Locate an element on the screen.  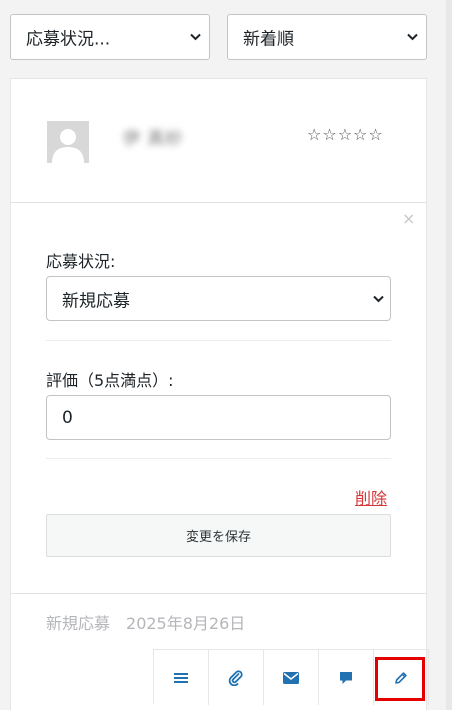
paperclip-icon is located at coordinates (235, 677).